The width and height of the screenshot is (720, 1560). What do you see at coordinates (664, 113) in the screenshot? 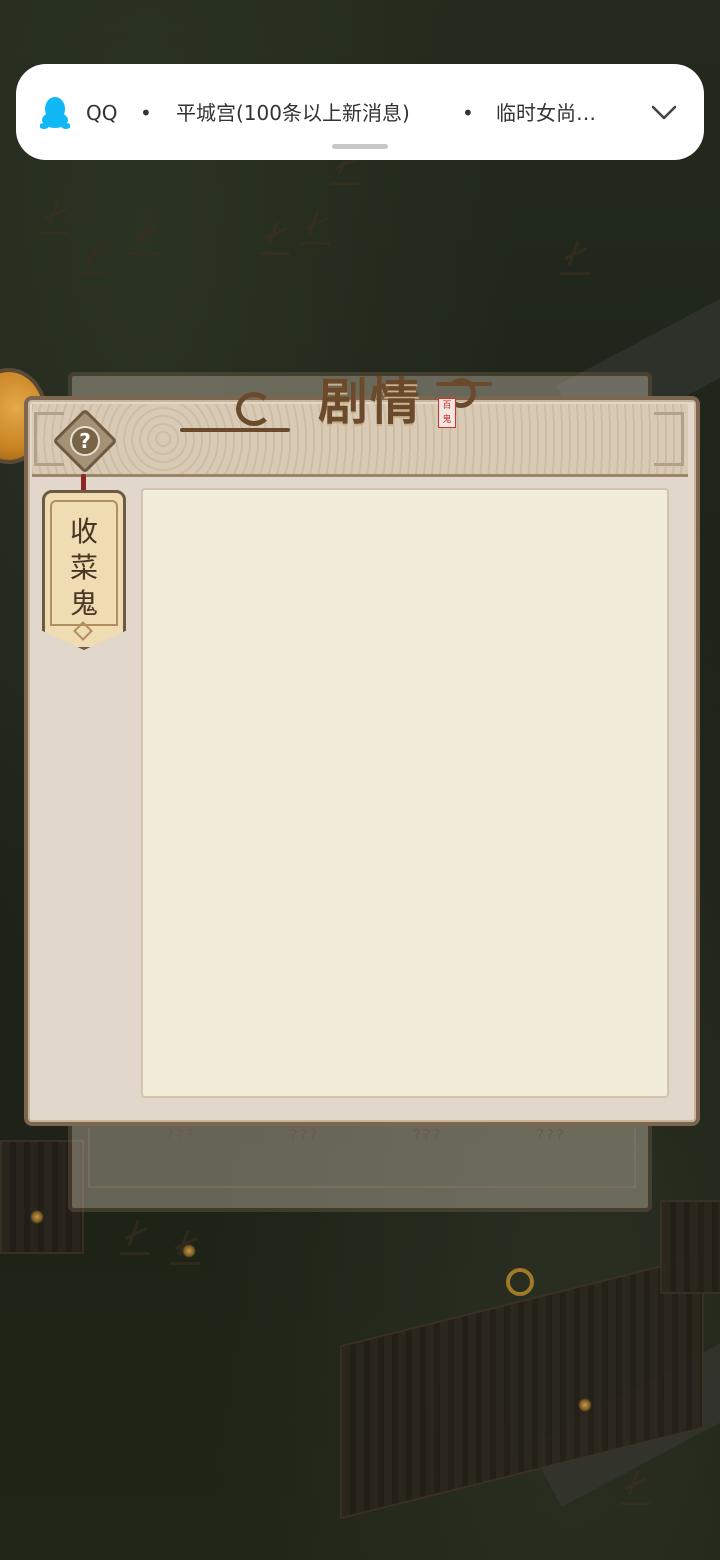
I see `chevron-down-icon` at bounding box center [664, 113].